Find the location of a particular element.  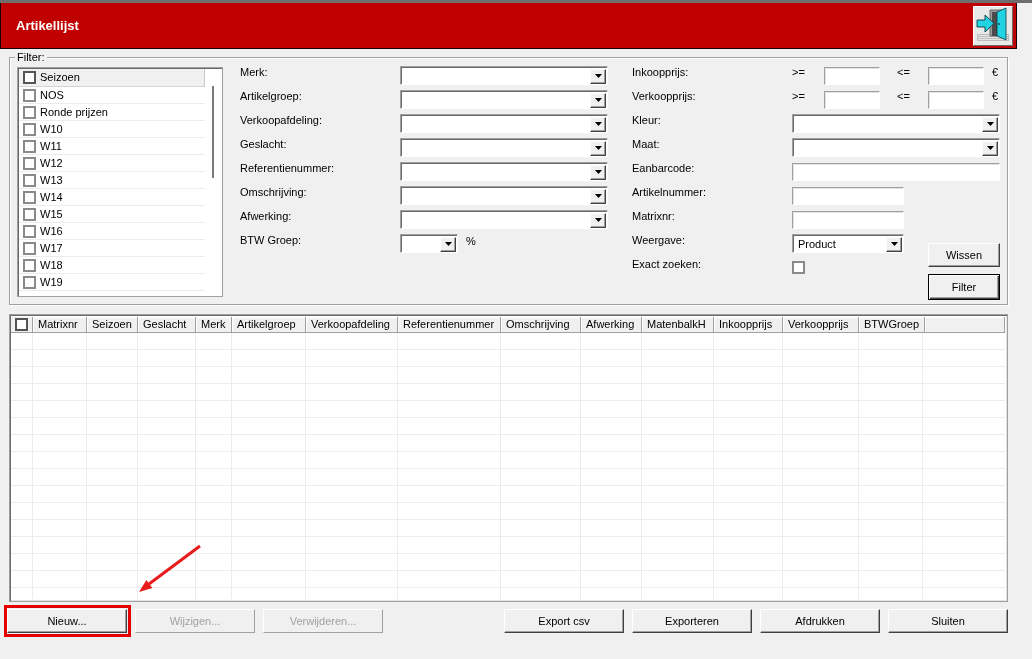

field-label: Merk: is located at coordinates (254, 72).